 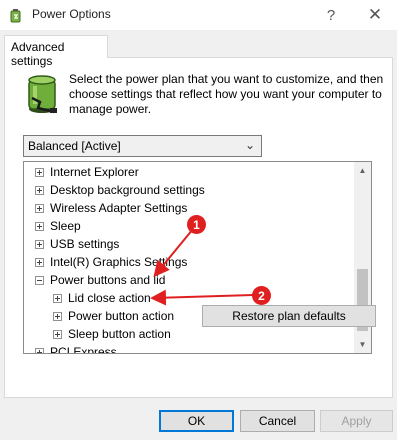 I want to click on tree-item: Power buttons and lid, so click(x=100, y=280).